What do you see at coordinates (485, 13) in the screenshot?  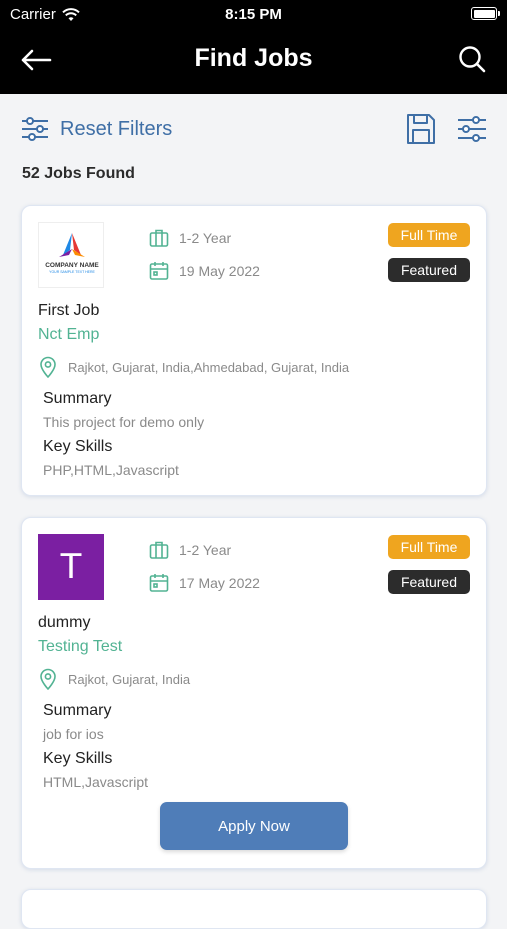 I see `battery-icon` at bounding box center [485, 13].